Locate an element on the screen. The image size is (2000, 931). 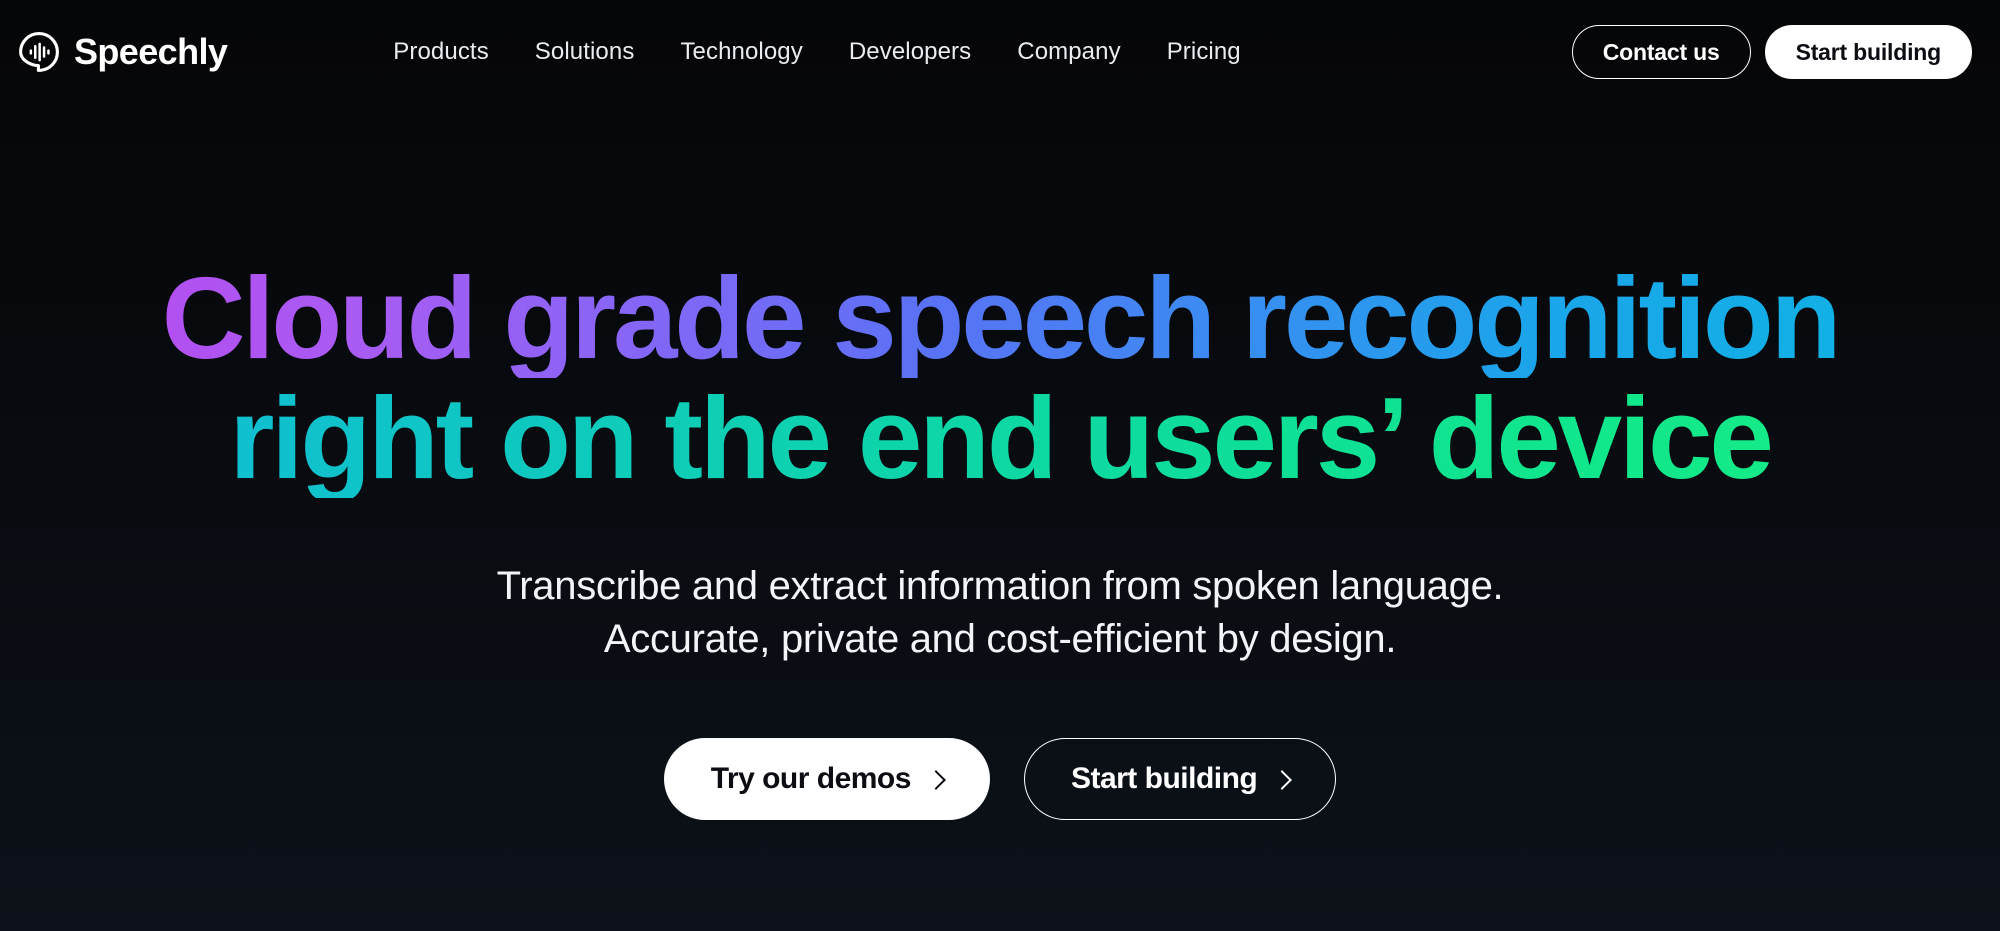
nav-link-products: Products is located at coordinates (441, 51).